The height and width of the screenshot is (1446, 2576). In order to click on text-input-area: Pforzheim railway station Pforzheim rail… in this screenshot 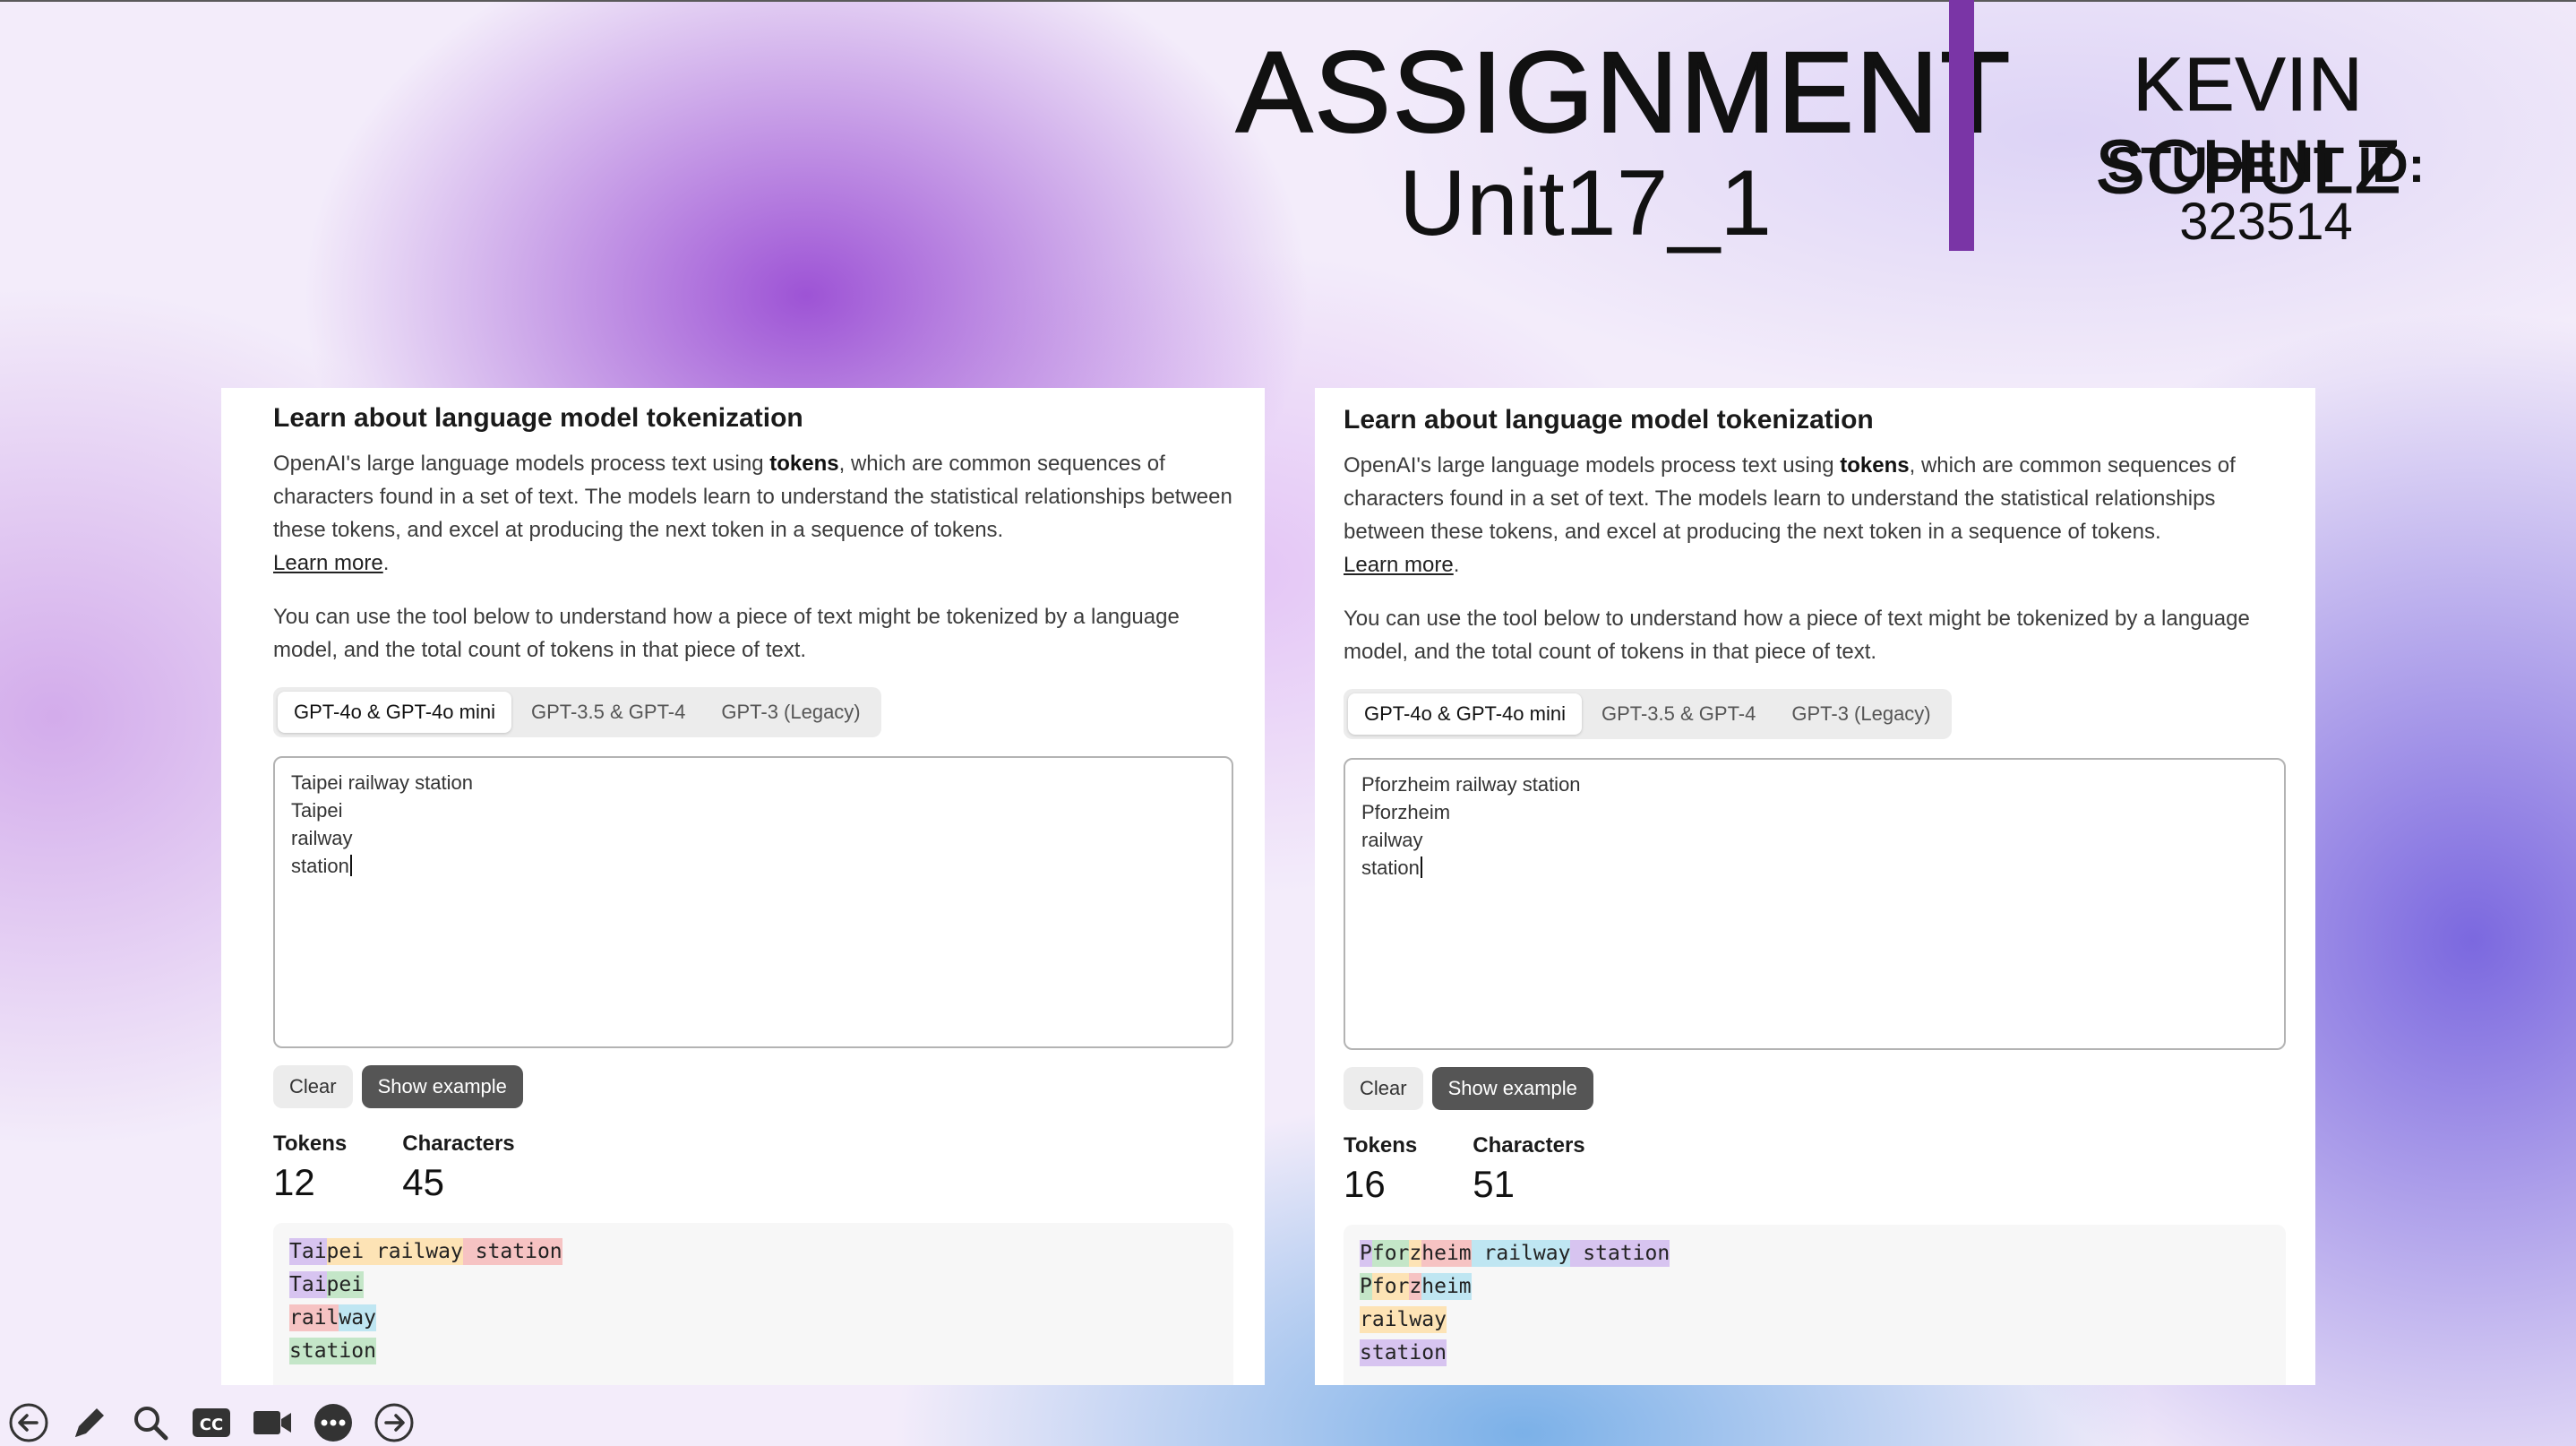, I will do `click(1815, 904)`.